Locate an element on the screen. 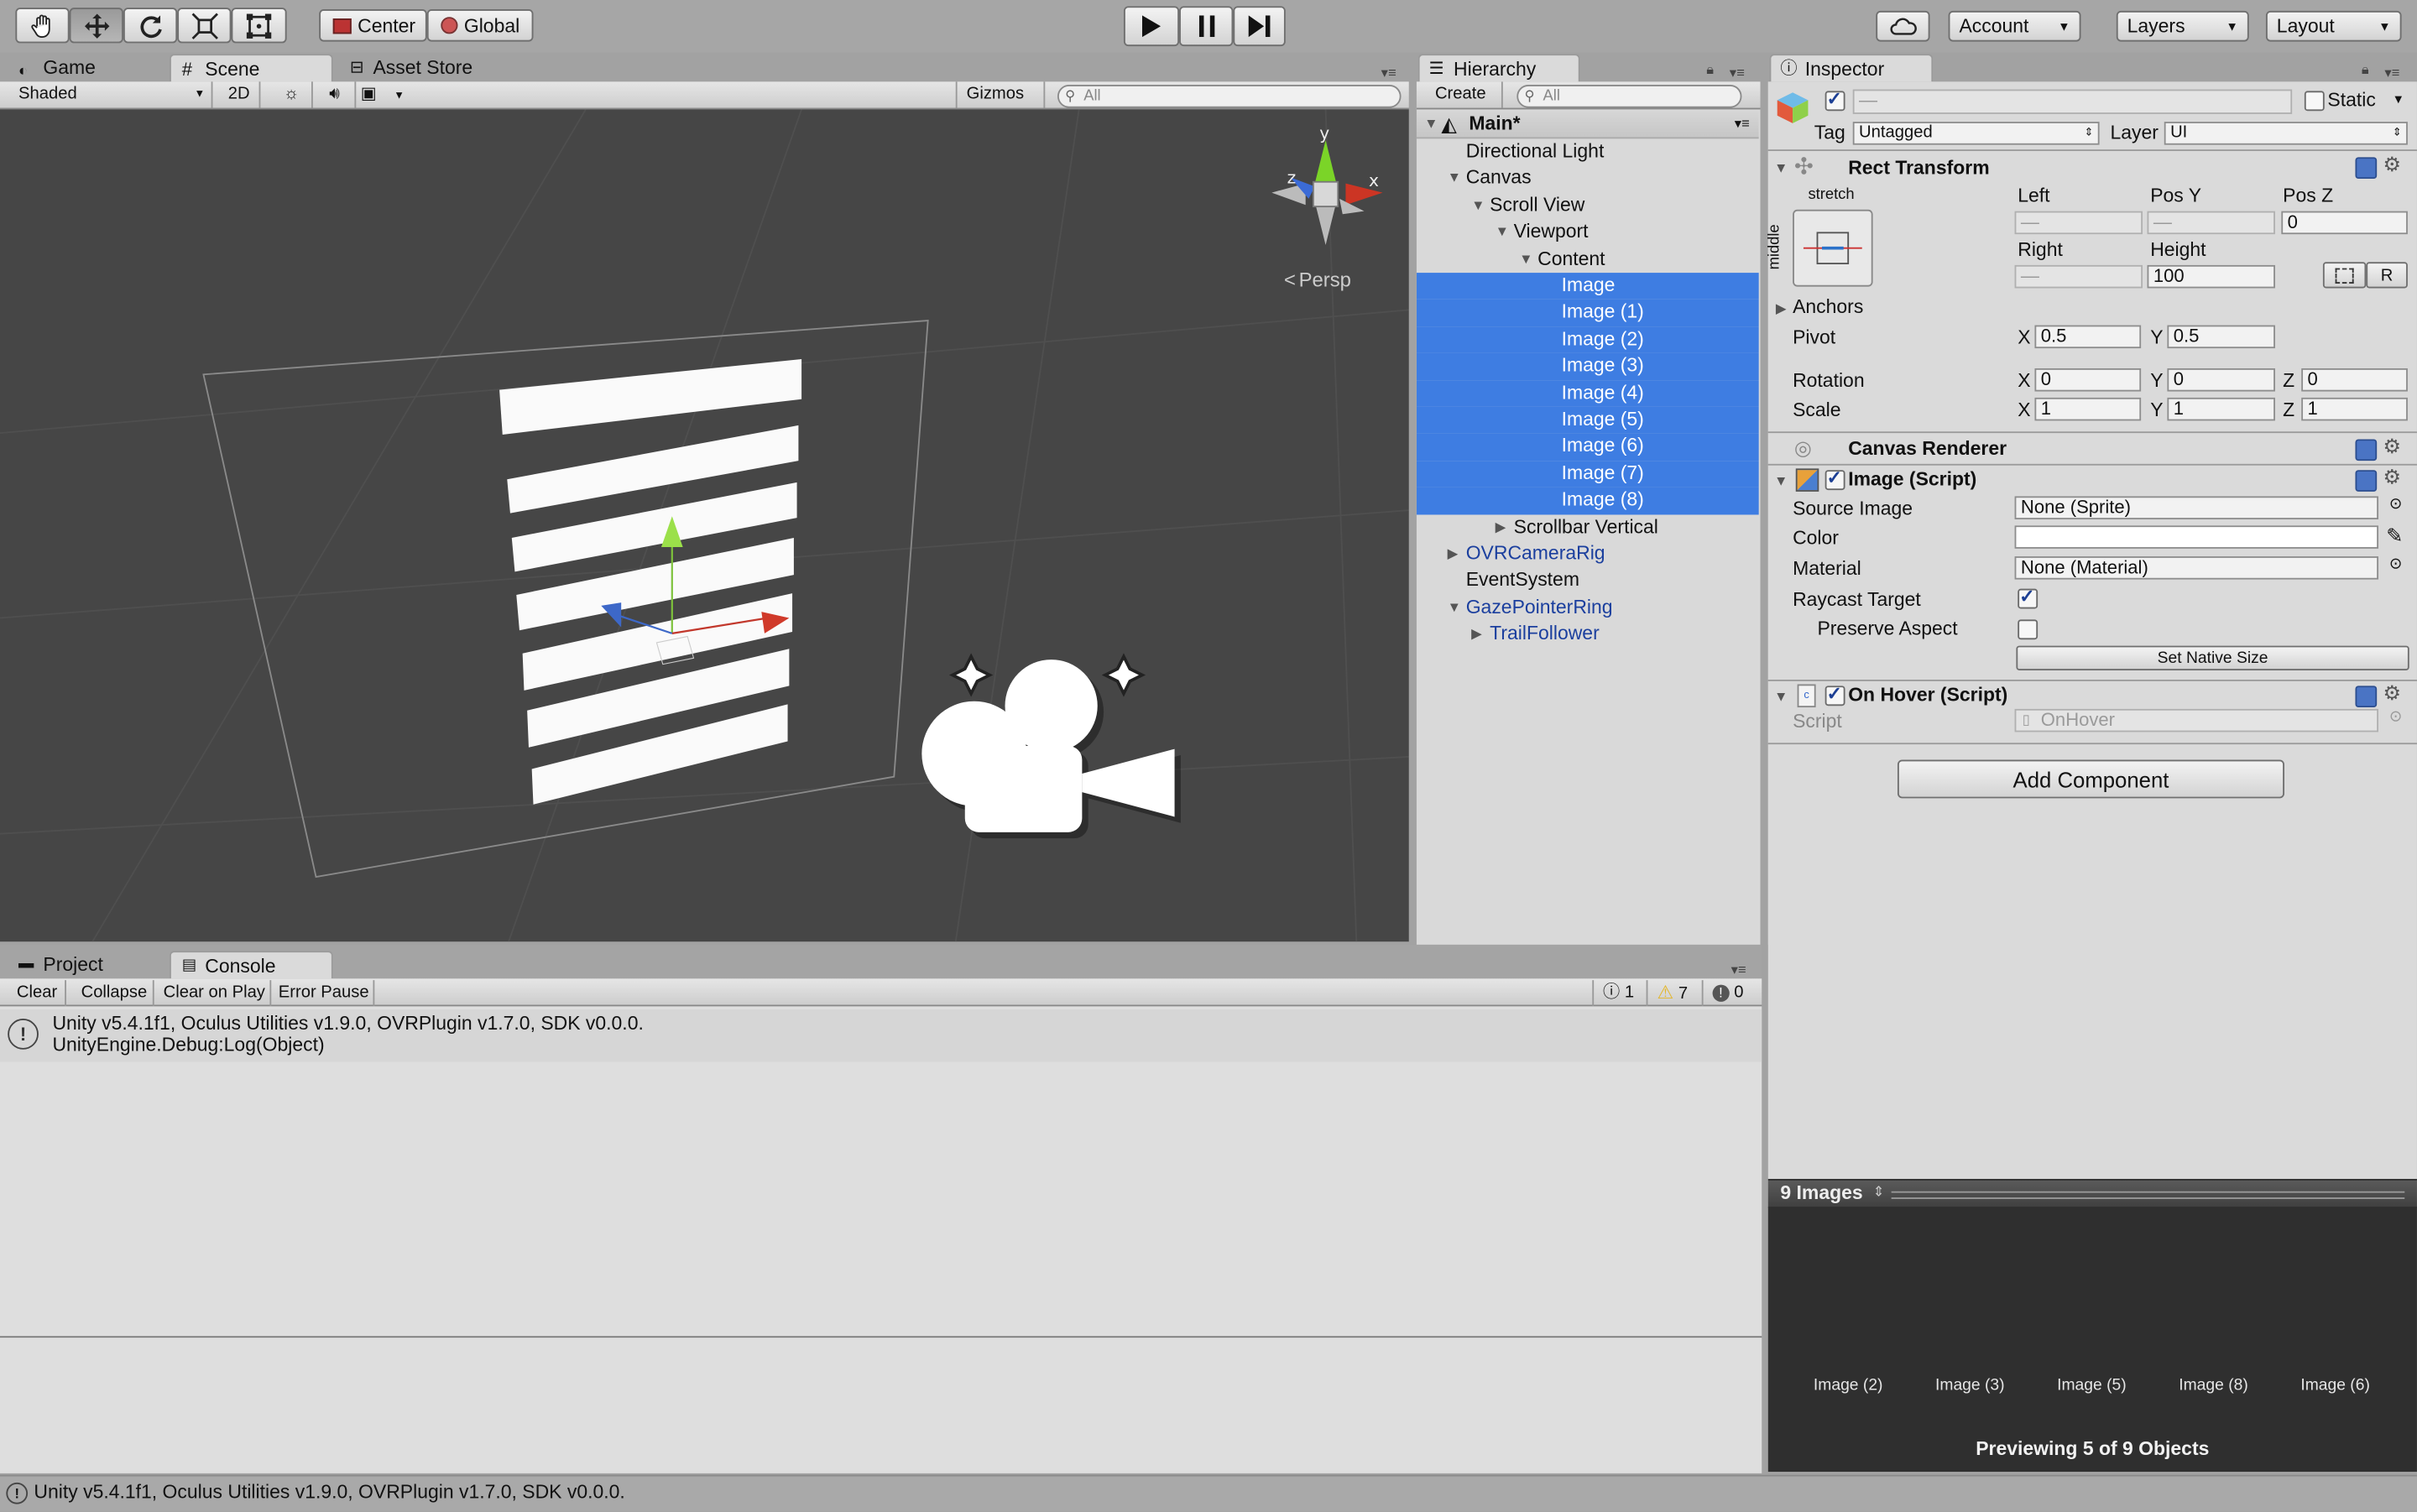  on-hover-enabled-checkbox is located at coordinates (1834, 695).